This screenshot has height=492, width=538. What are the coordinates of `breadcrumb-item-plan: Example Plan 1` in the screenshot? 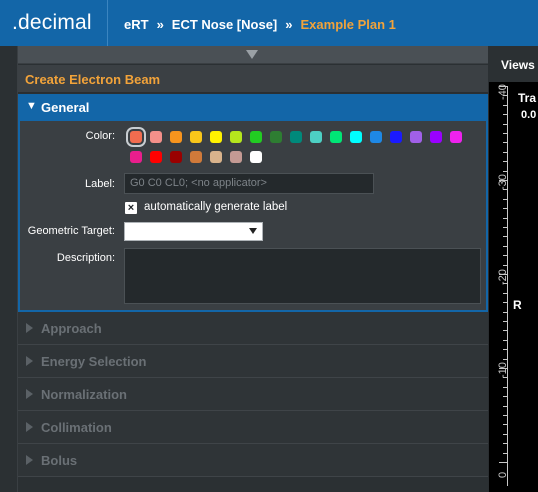 It's located at (348, 24).